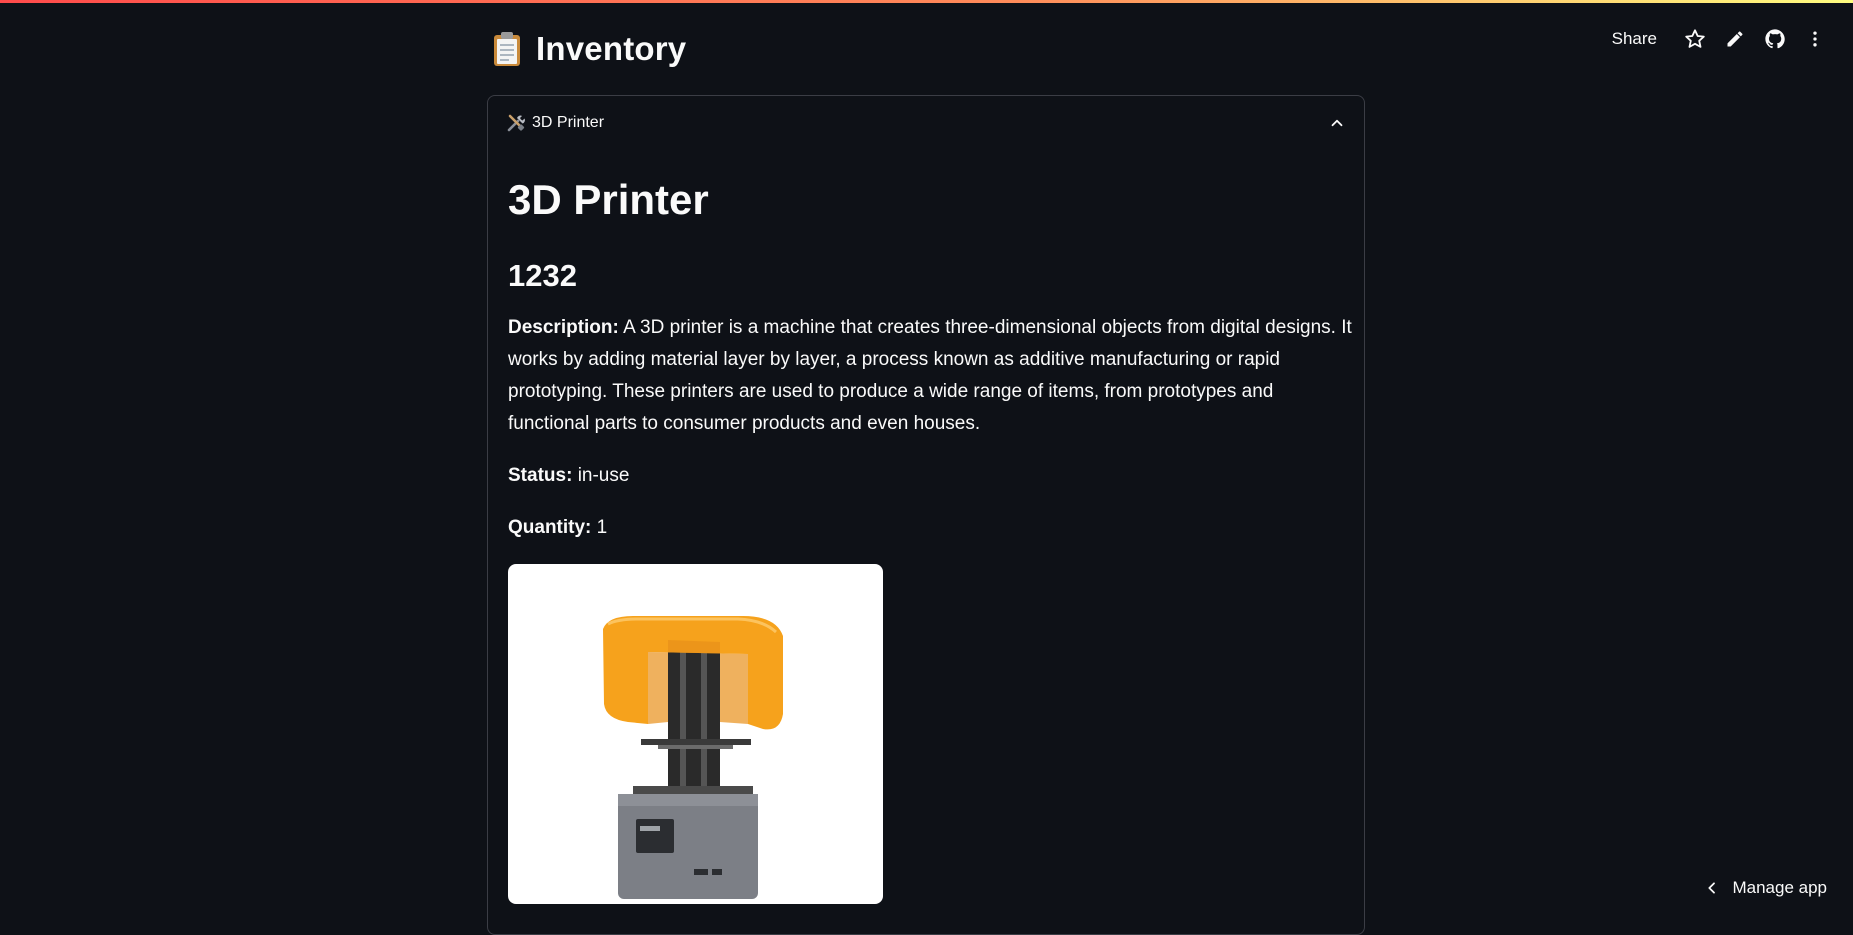 The height and width of the screenshot is (935, 1853). Describe the element at coordinates (1712, 888) in the screenshot. I see `chevron-left-icon` at that location.